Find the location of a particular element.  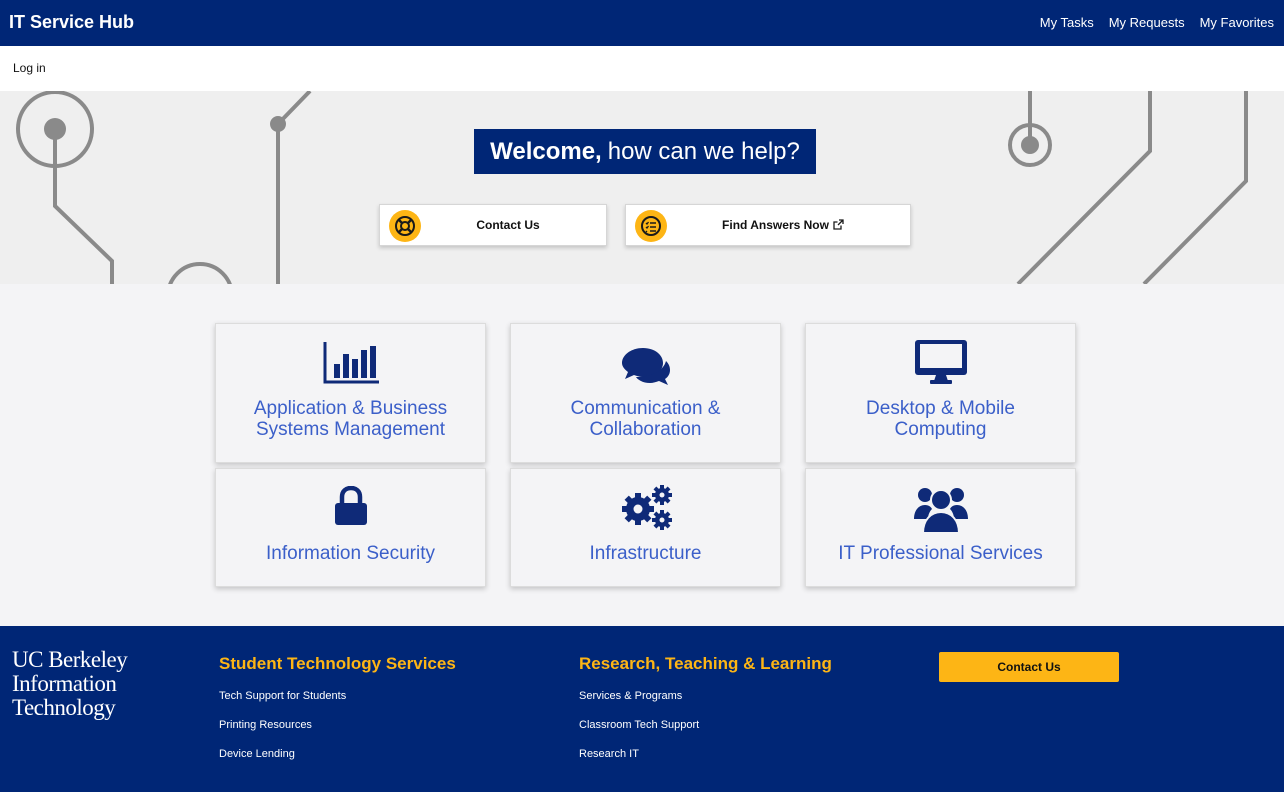

footer-link-printing: Printing Resources is located at coordinates (337, 725).